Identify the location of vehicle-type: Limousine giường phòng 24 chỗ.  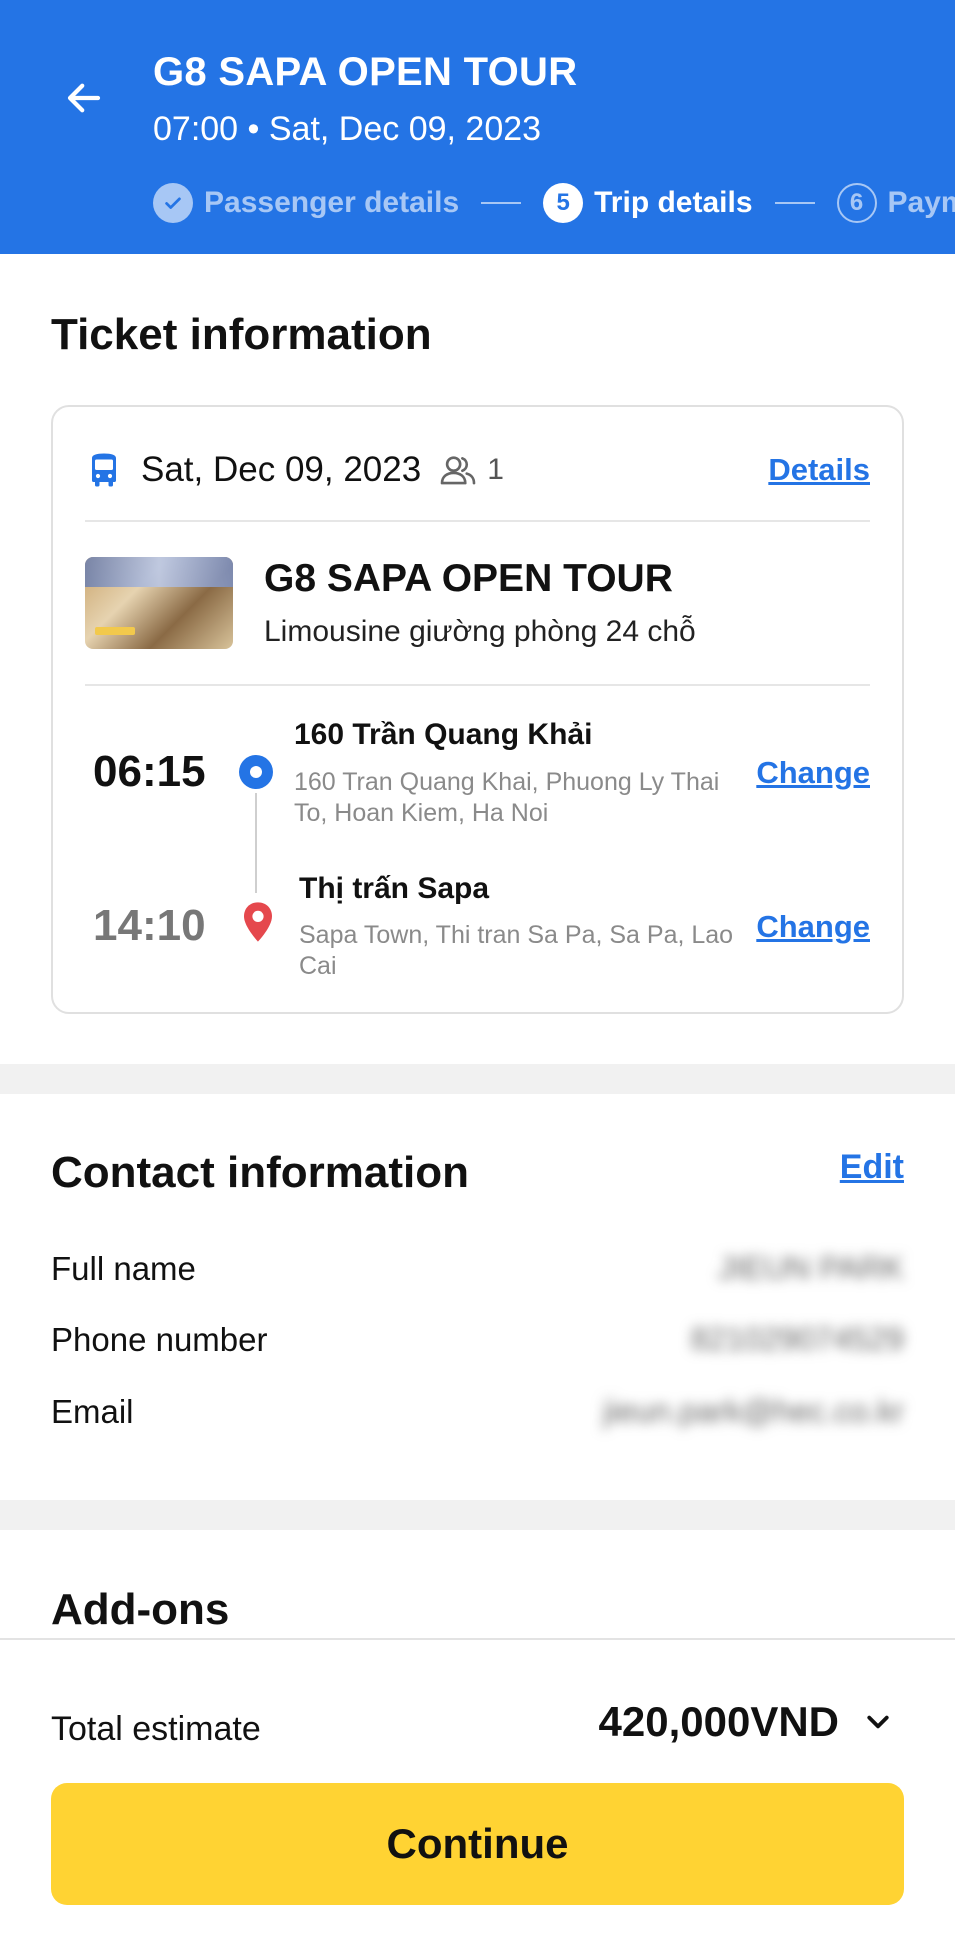
(480, 631).